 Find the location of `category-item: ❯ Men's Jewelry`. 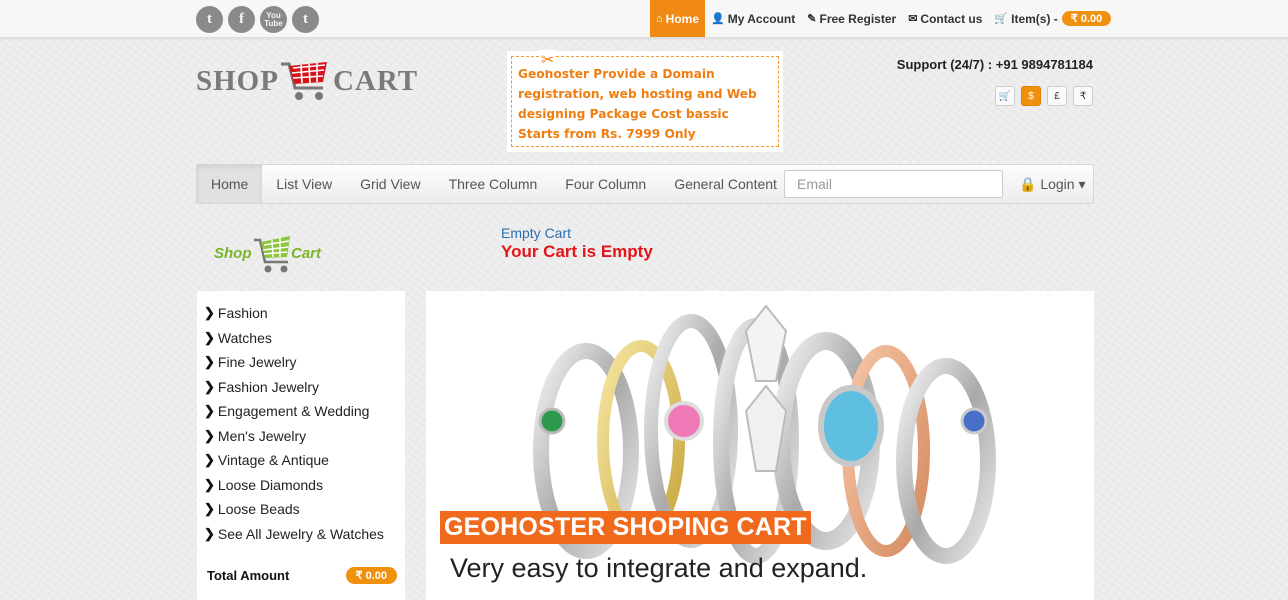

category-item: ❯ Men's Jewelry is located at coordinates (301, 436).